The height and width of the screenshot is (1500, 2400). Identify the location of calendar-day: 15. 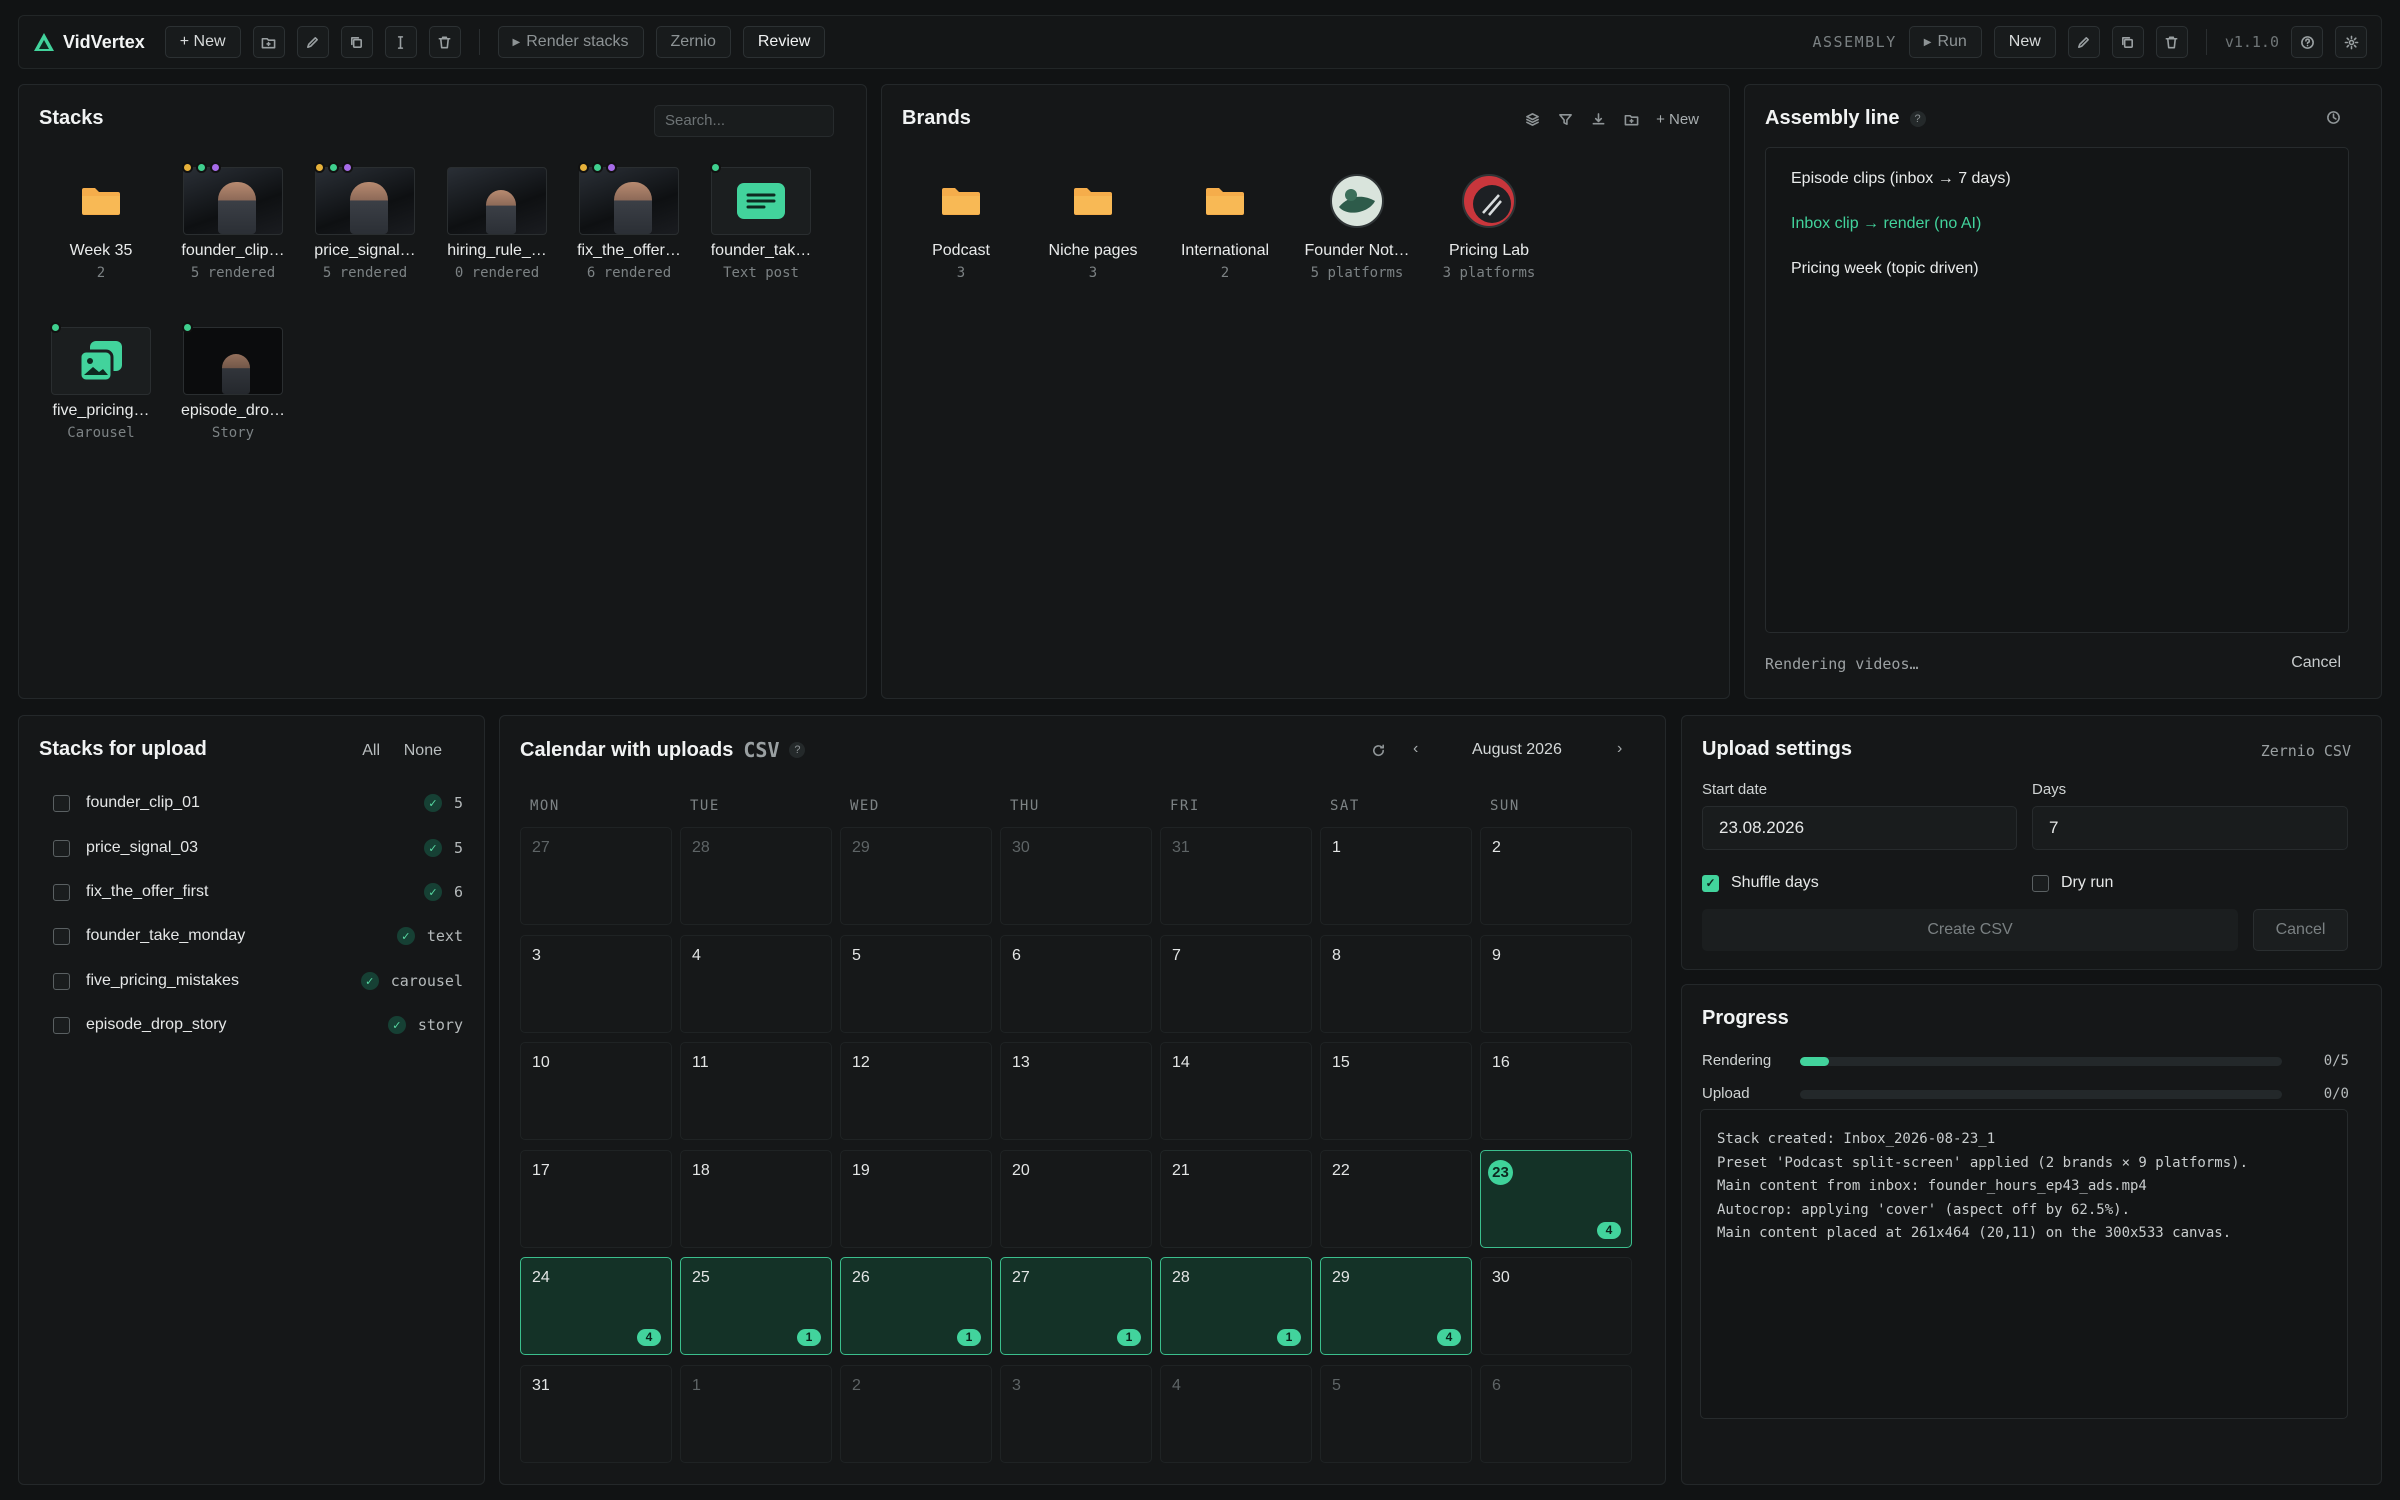
(1396, 1091).